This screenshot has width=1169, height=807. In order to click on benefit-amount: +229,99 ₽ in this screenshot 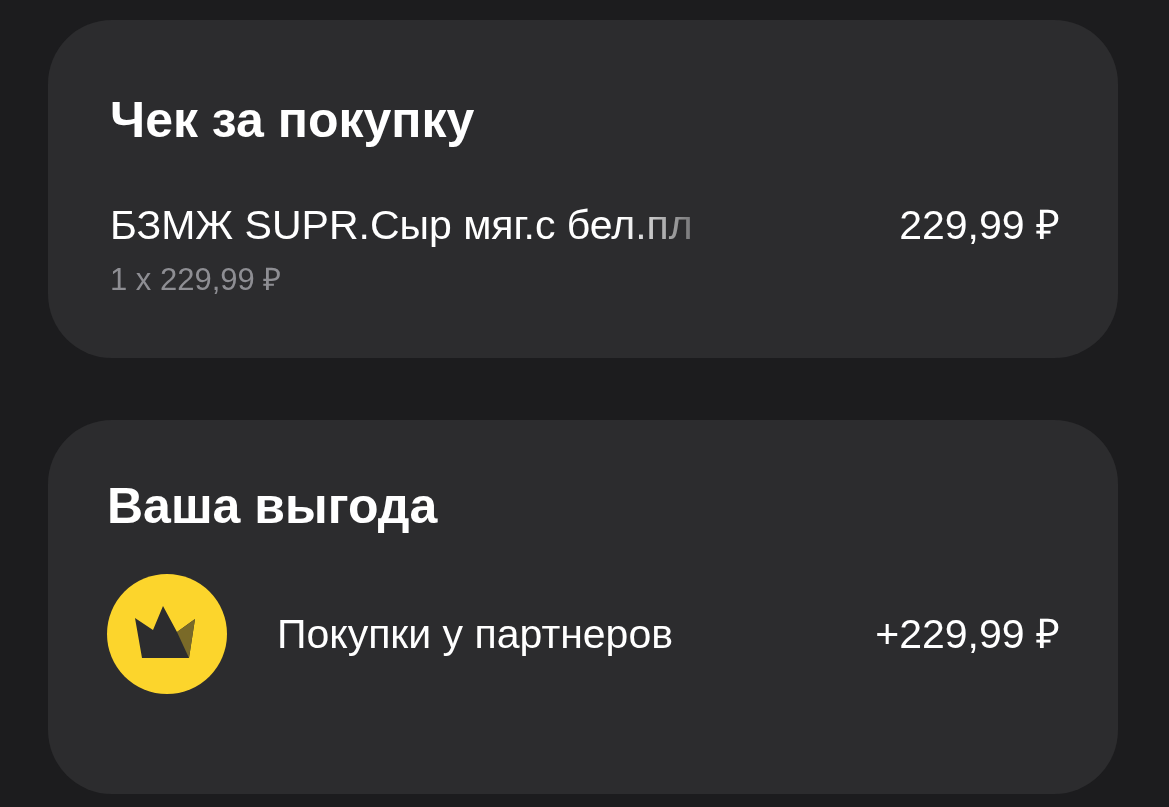, I will do `click(967, 634)`.